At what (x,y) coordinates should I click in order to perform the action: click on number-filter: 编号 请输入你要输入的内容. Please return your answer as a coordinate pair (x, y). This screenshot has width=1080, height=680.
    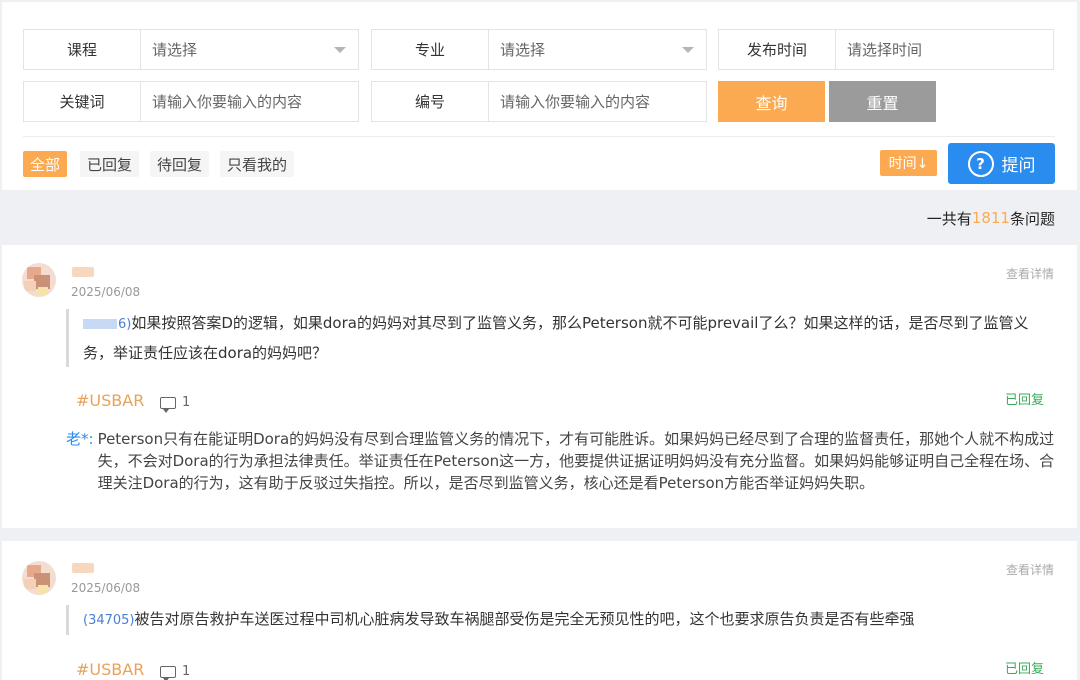
    Looking at the image, I should click on (539, 101).